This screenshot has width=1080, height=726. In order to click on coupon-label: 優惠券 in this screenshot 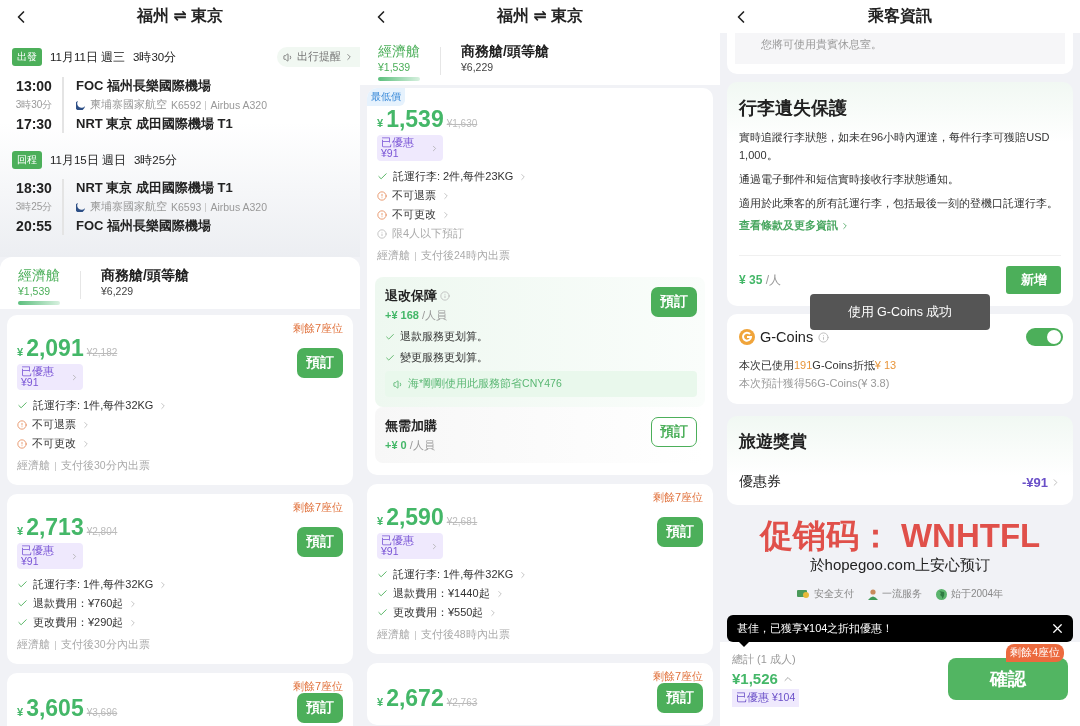, I will do `click(760, 482)`.